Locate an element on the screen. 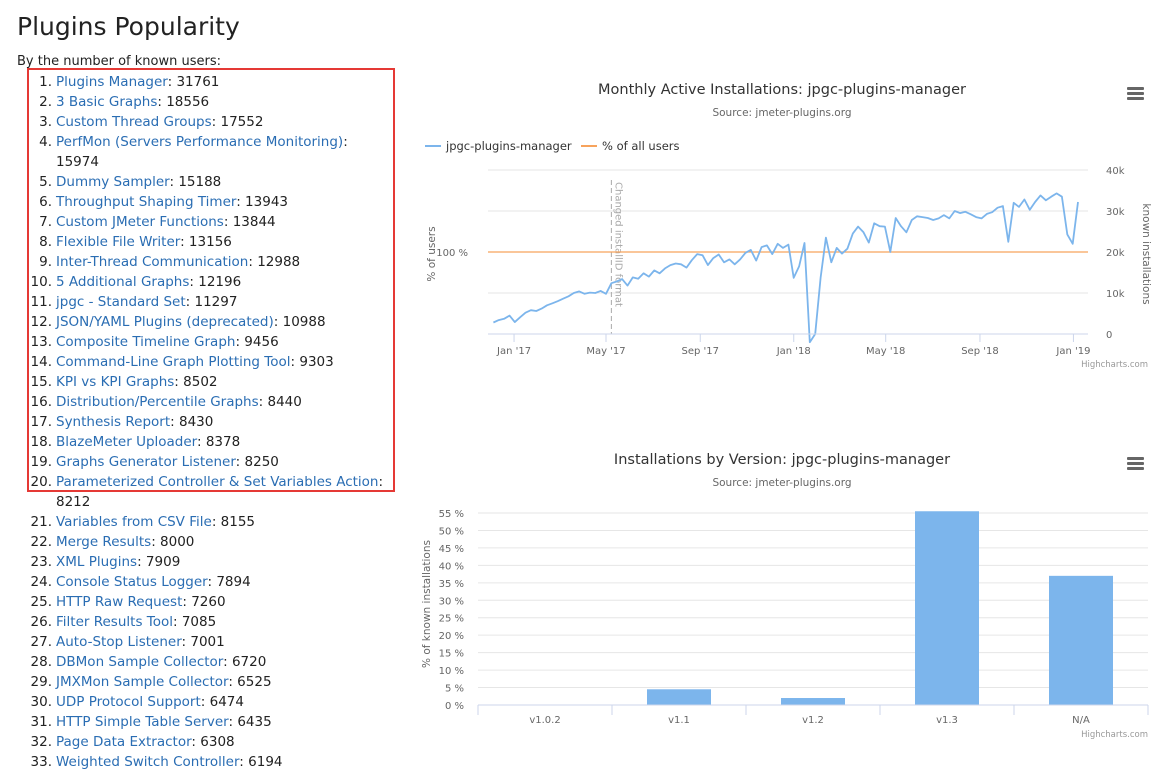 This screenshot has width=1176, height=772. y-tick-label: 0 is located at coordinates (1109, 335).